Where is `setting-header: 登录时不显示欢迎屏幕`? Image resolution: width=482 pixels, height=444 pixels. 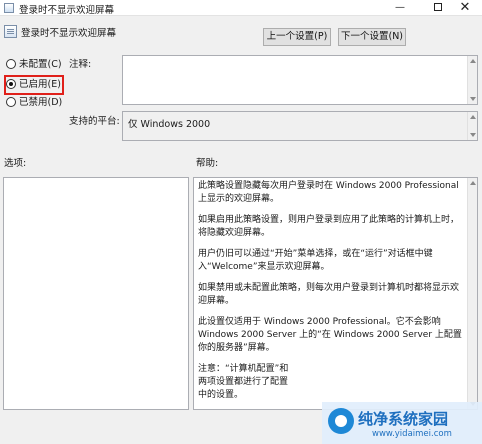
setting-header: 登录时不显示欢迎屏幕 is located at coordinates (241, 34).